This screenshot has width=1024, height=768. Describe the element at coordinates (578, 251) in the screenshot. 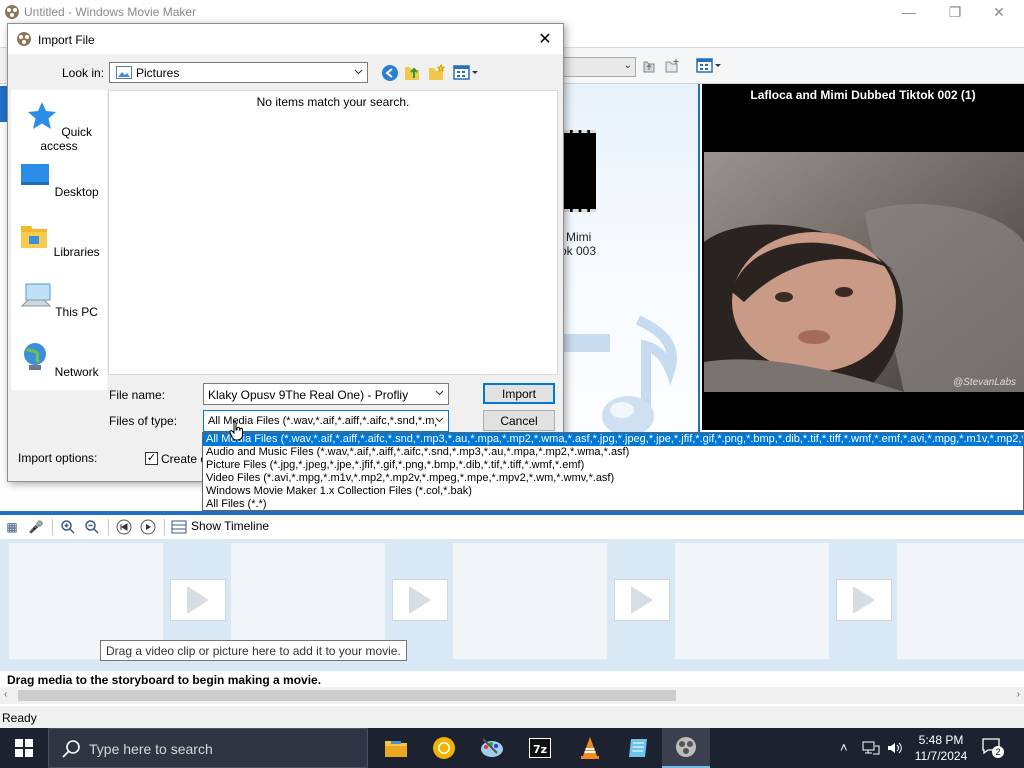

I see `clip-caption-line2: ok 003` at that location.